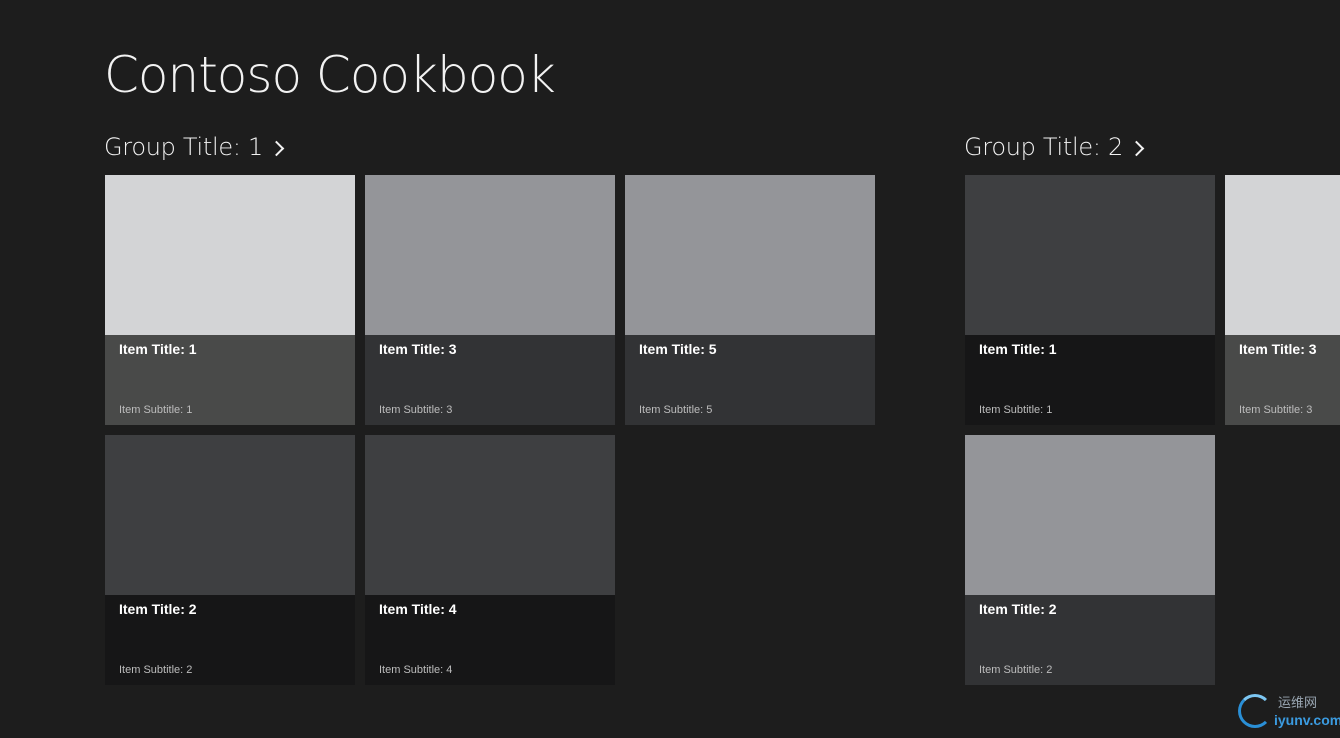 The width and height of the screenshot is (1340, 738). I want to click on watermark-logo-icon, so click(1255, 711).